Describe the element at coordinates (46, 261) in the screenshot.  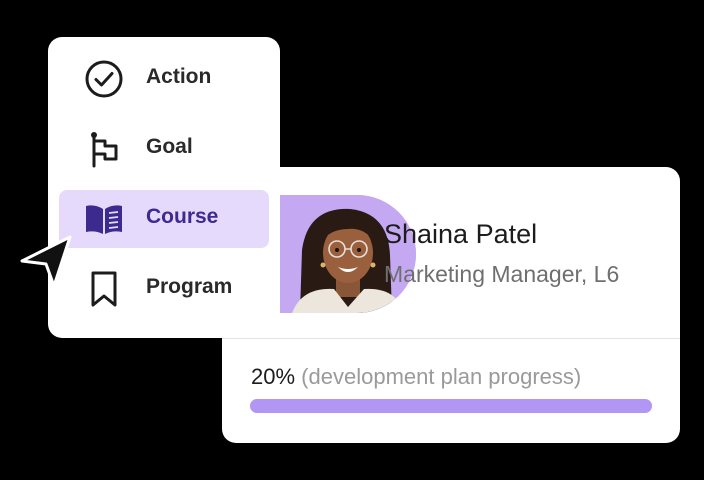
I see `mouse-cursor-icon` at that location.